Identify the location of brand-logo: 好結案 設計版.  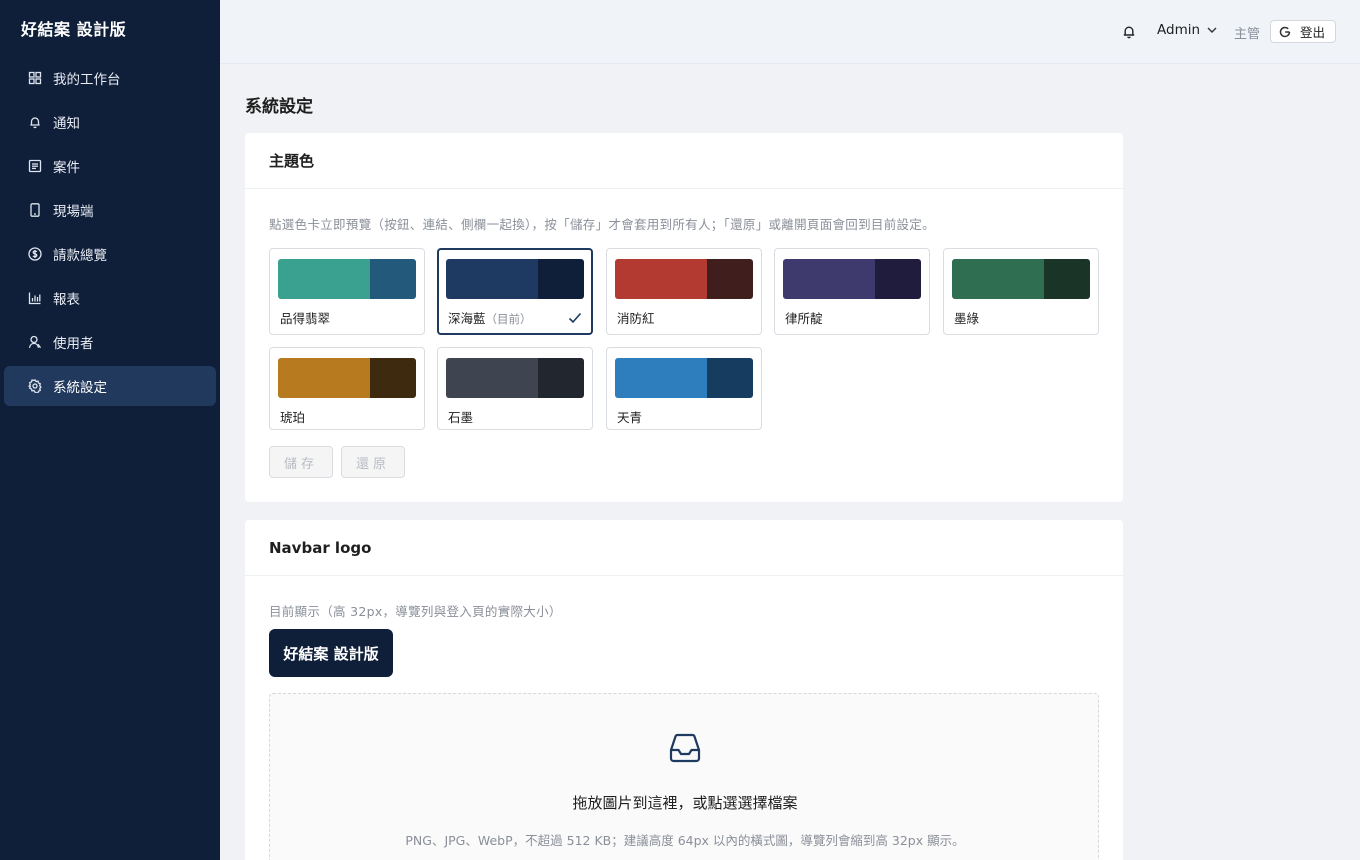
(110, 28).